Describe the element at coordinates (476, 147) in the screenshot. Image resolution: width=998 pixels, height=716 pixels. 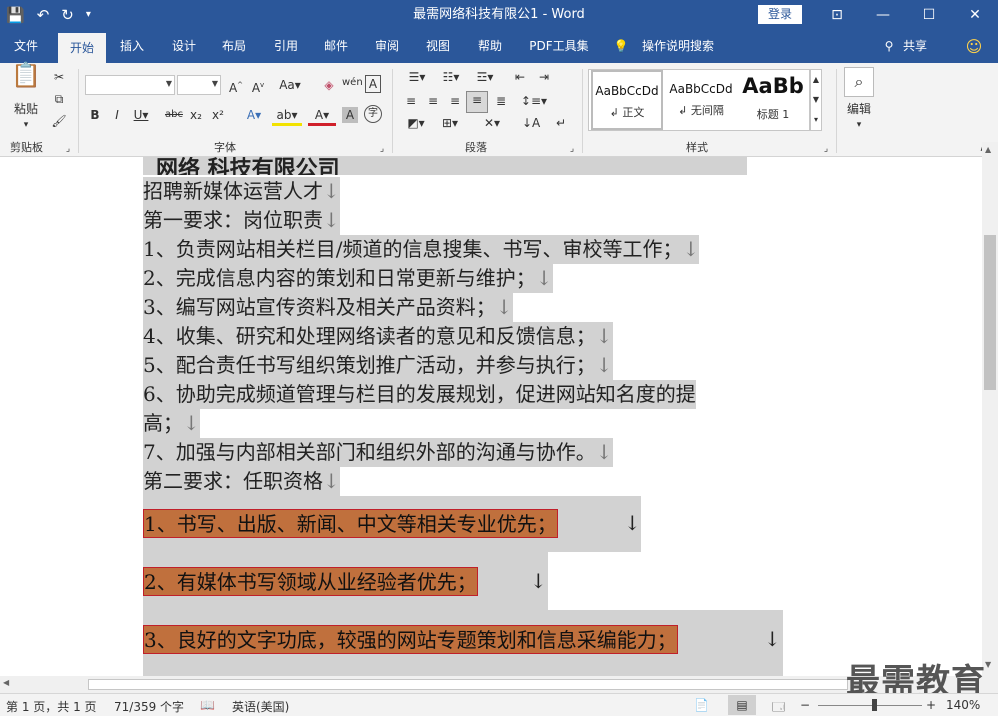
I see `paragraph-group-label: 段落` at that location.